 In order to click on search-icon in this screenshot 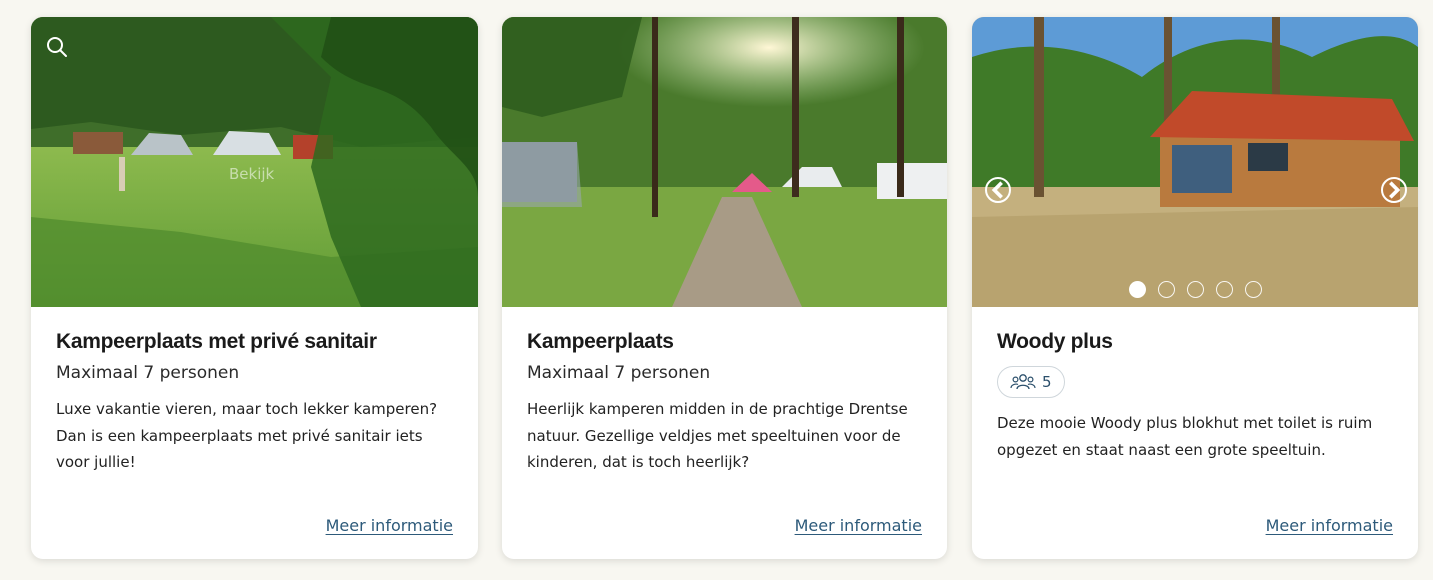, I will do `click(57, 47)`.